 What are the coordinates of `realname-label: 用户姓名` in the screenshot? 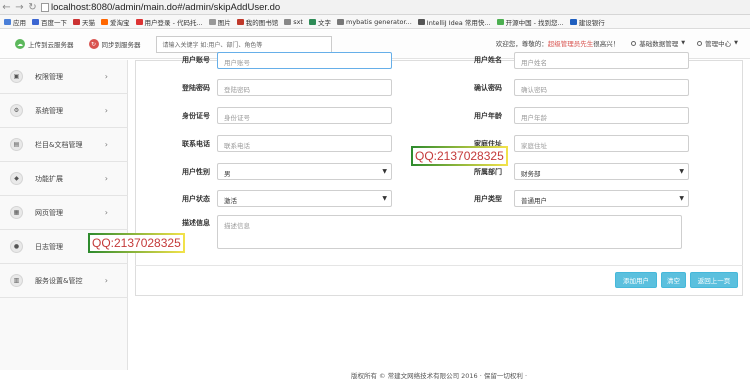 It's located at (488, 60).